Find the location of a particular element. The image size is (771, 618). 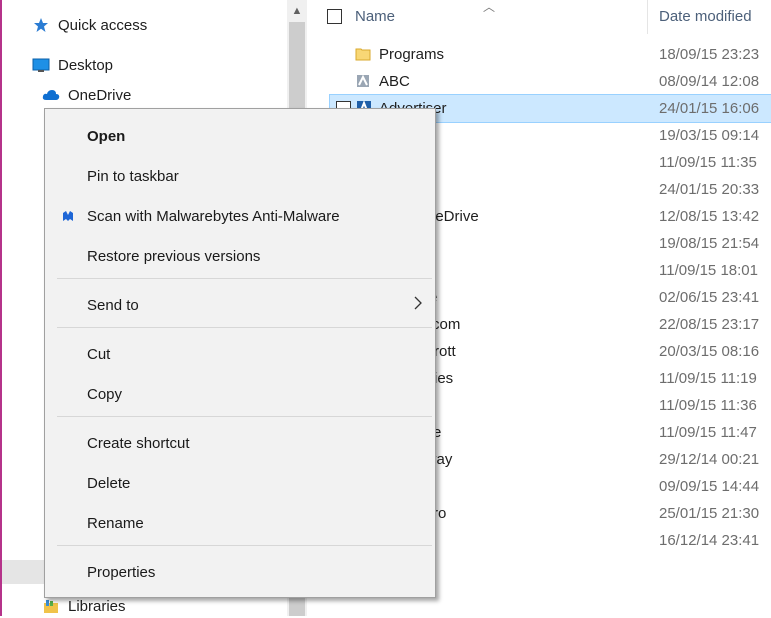

nav-item-desktop: Desktop is located at coordinates (72, 65).